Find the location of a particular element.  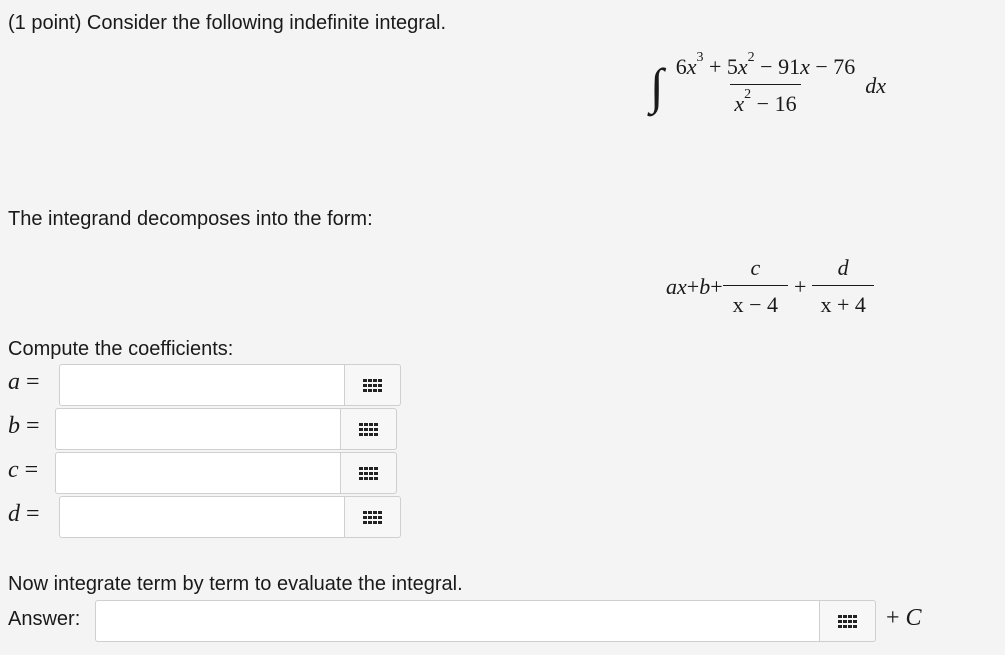

decomp-fraction-d: d x + 4 is located at coordinates (843, 286).